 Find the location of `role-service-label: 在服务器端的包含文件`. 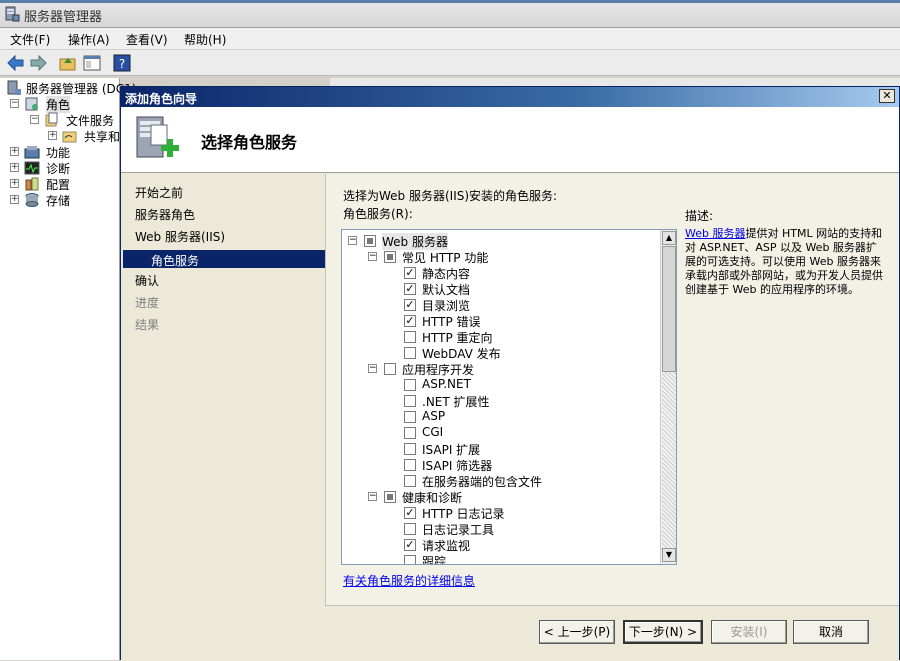

role-service-label: 在服务器端的包含文件 is located at coordinates (482, 482).